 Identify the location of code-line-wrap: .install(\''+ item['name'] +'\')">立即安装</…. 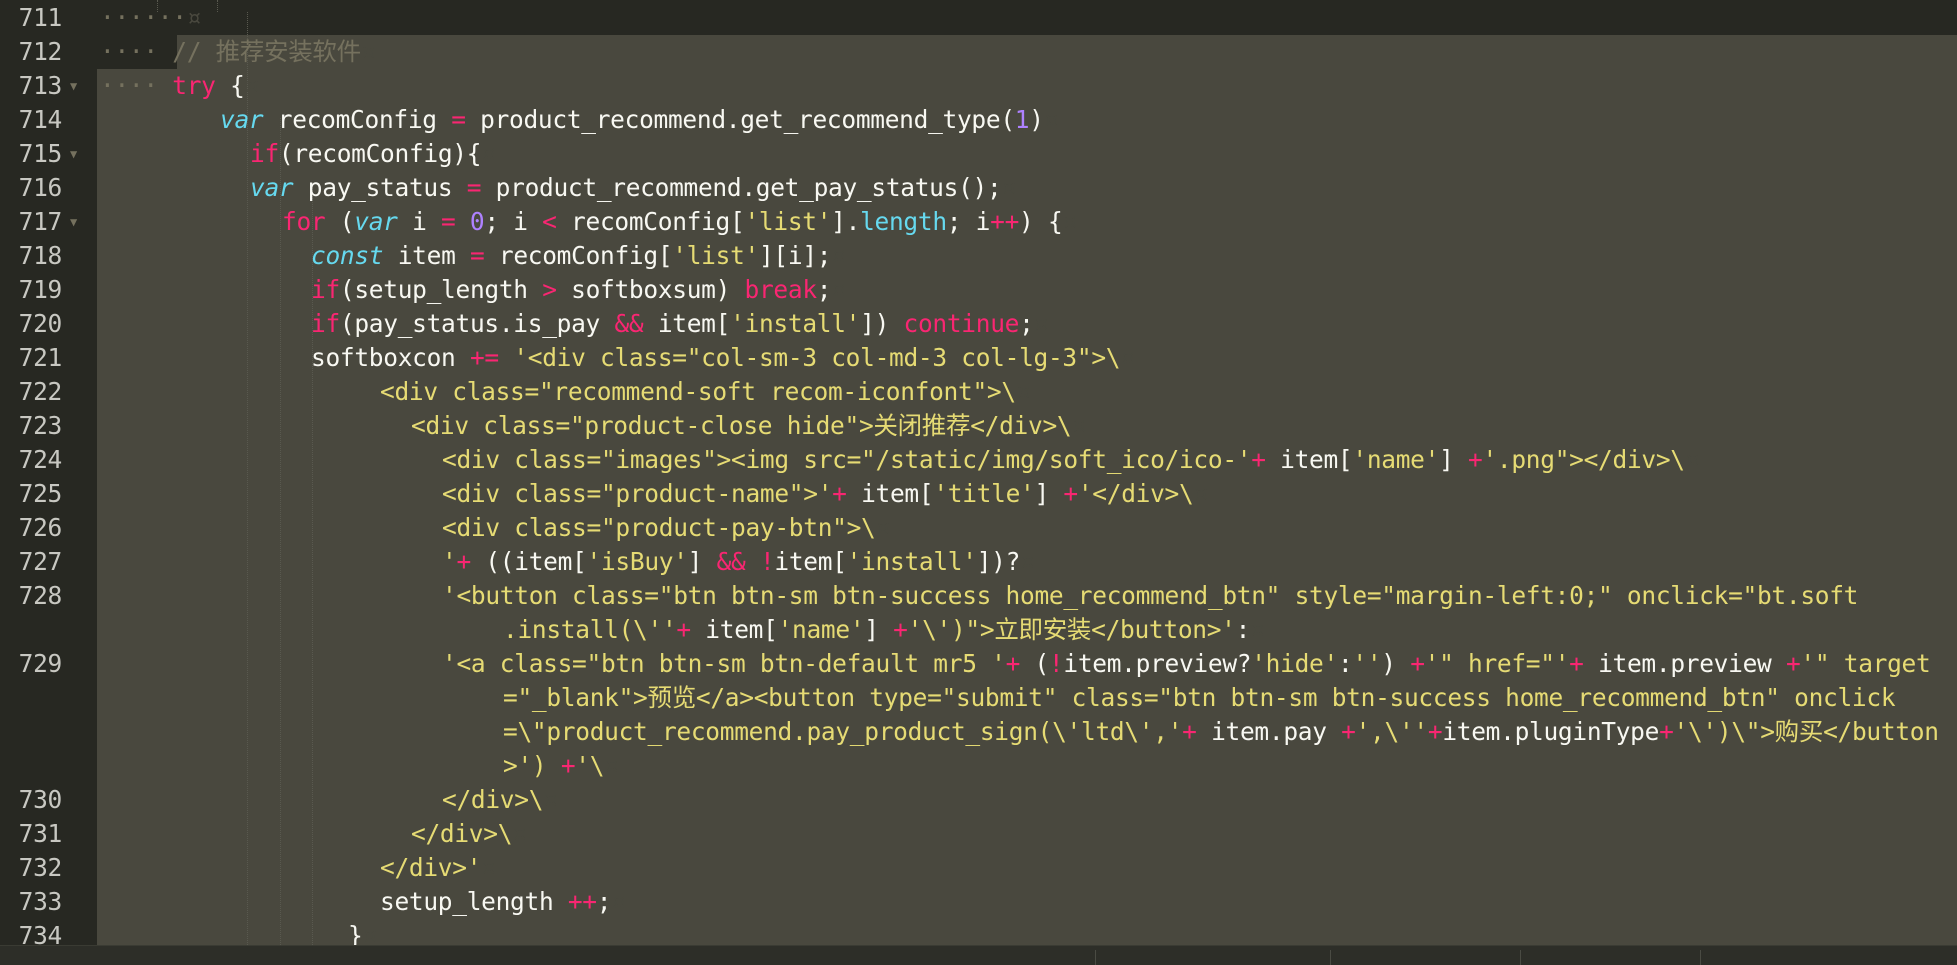
(884, 630).